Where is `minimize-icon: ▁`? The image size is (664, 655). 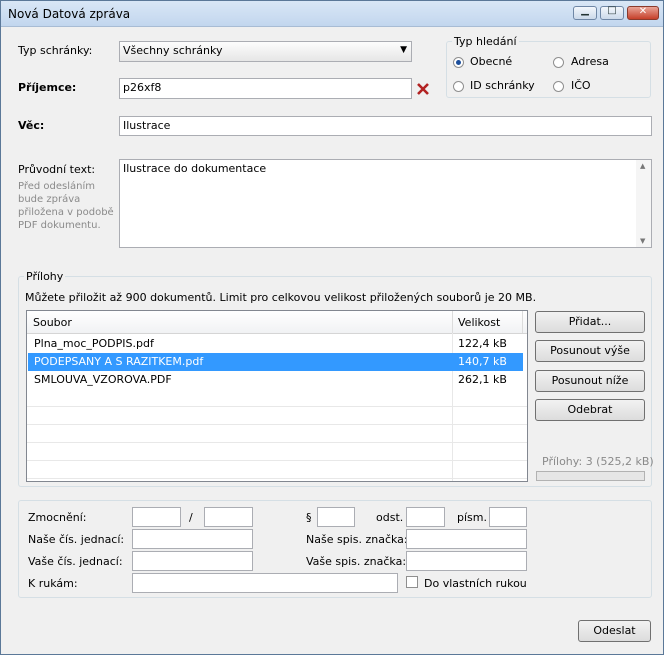 minimize-icon: ▁ is located at coordinates (585, 10).